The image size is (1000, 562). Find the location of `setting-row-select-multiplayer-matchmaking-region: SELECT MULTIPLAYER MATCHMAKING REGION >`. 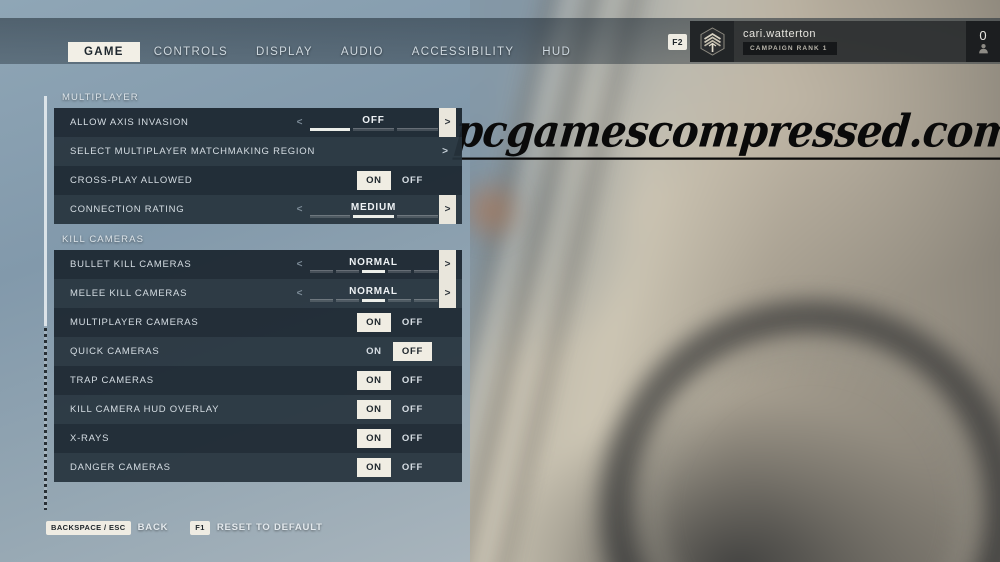

setting-row-select-multiplayer-matchmaking-region: SELECT MULTIPLAYER MATCHMAKING REGION > is located at coordinates (258, 151).